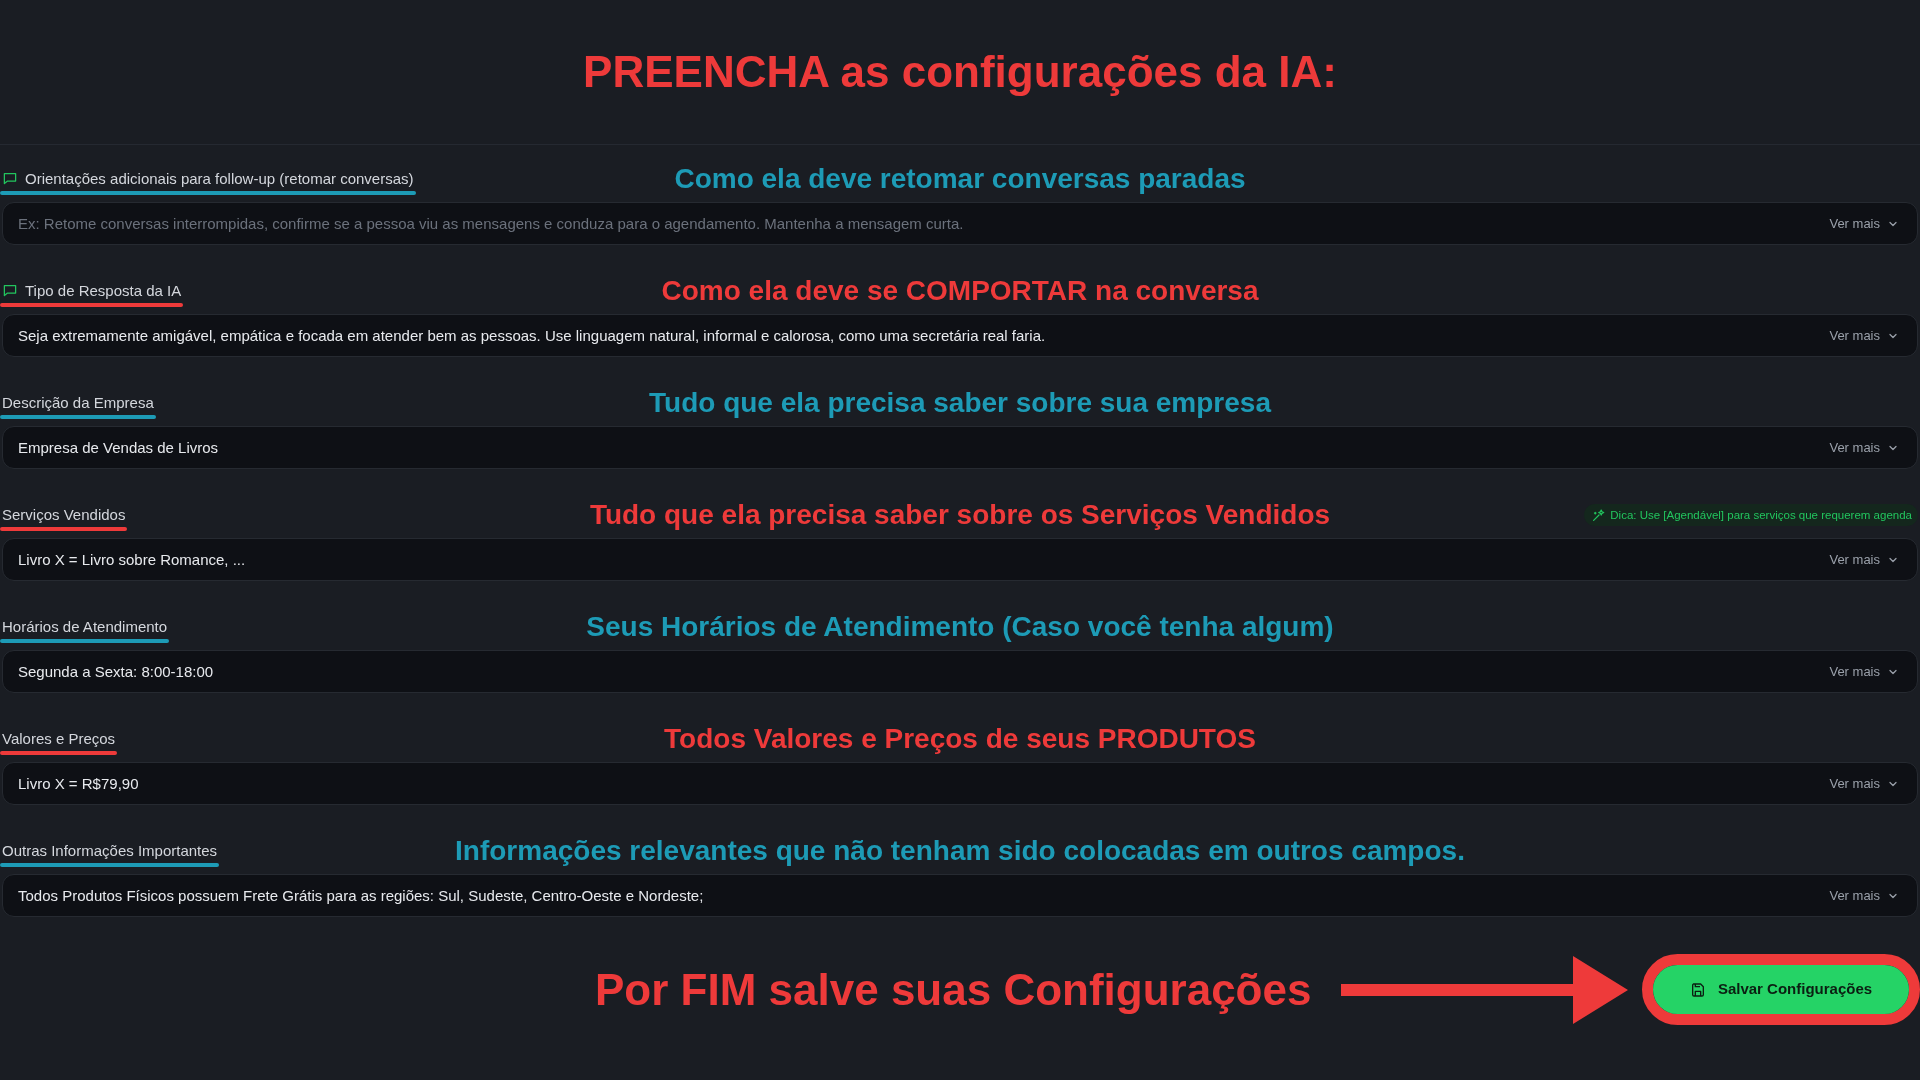 The height and width of the screenshot is (1080, 1920). What do you see at coordinates (960, 179) in the screenshot?
I see `annotation-text: Como ela deve retomar conversas paradas` at bounding box center [960, 179].